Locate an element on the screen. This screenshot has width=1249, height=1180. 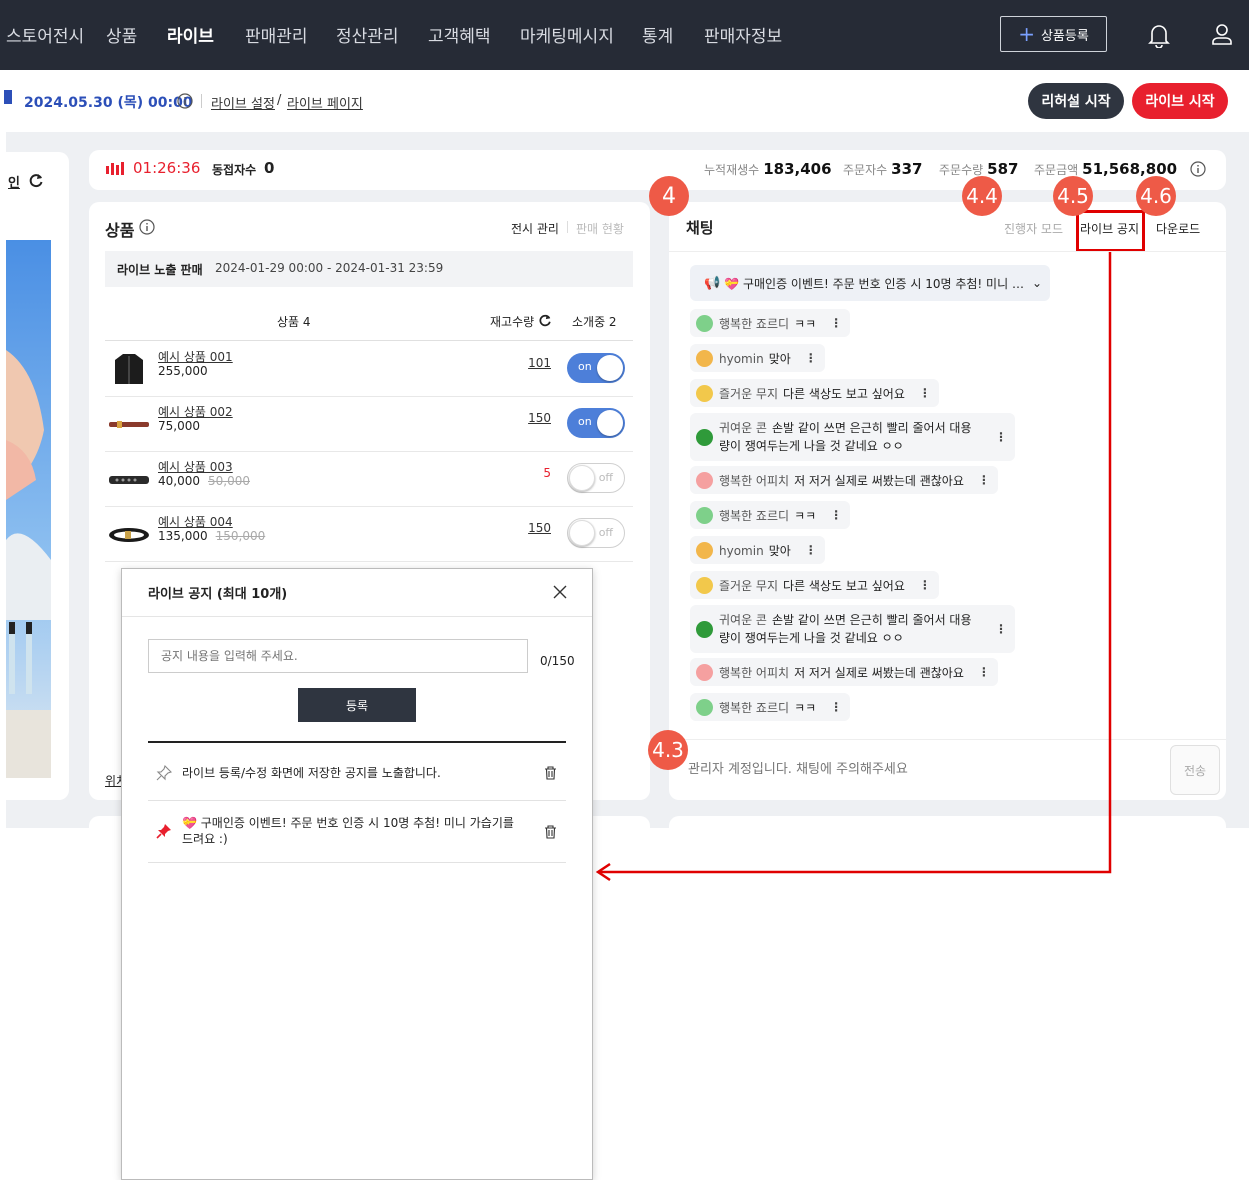
notice-input is located at coordinates (338, 656).